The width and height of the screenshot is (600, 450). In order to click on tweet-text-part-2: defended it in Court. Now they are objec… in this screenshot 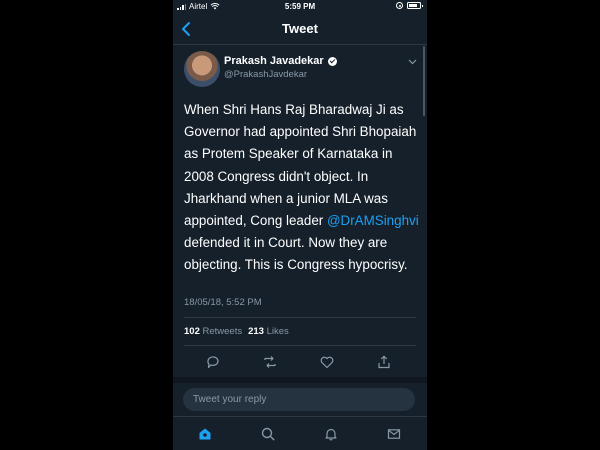, I will do `click(296, 254)`.